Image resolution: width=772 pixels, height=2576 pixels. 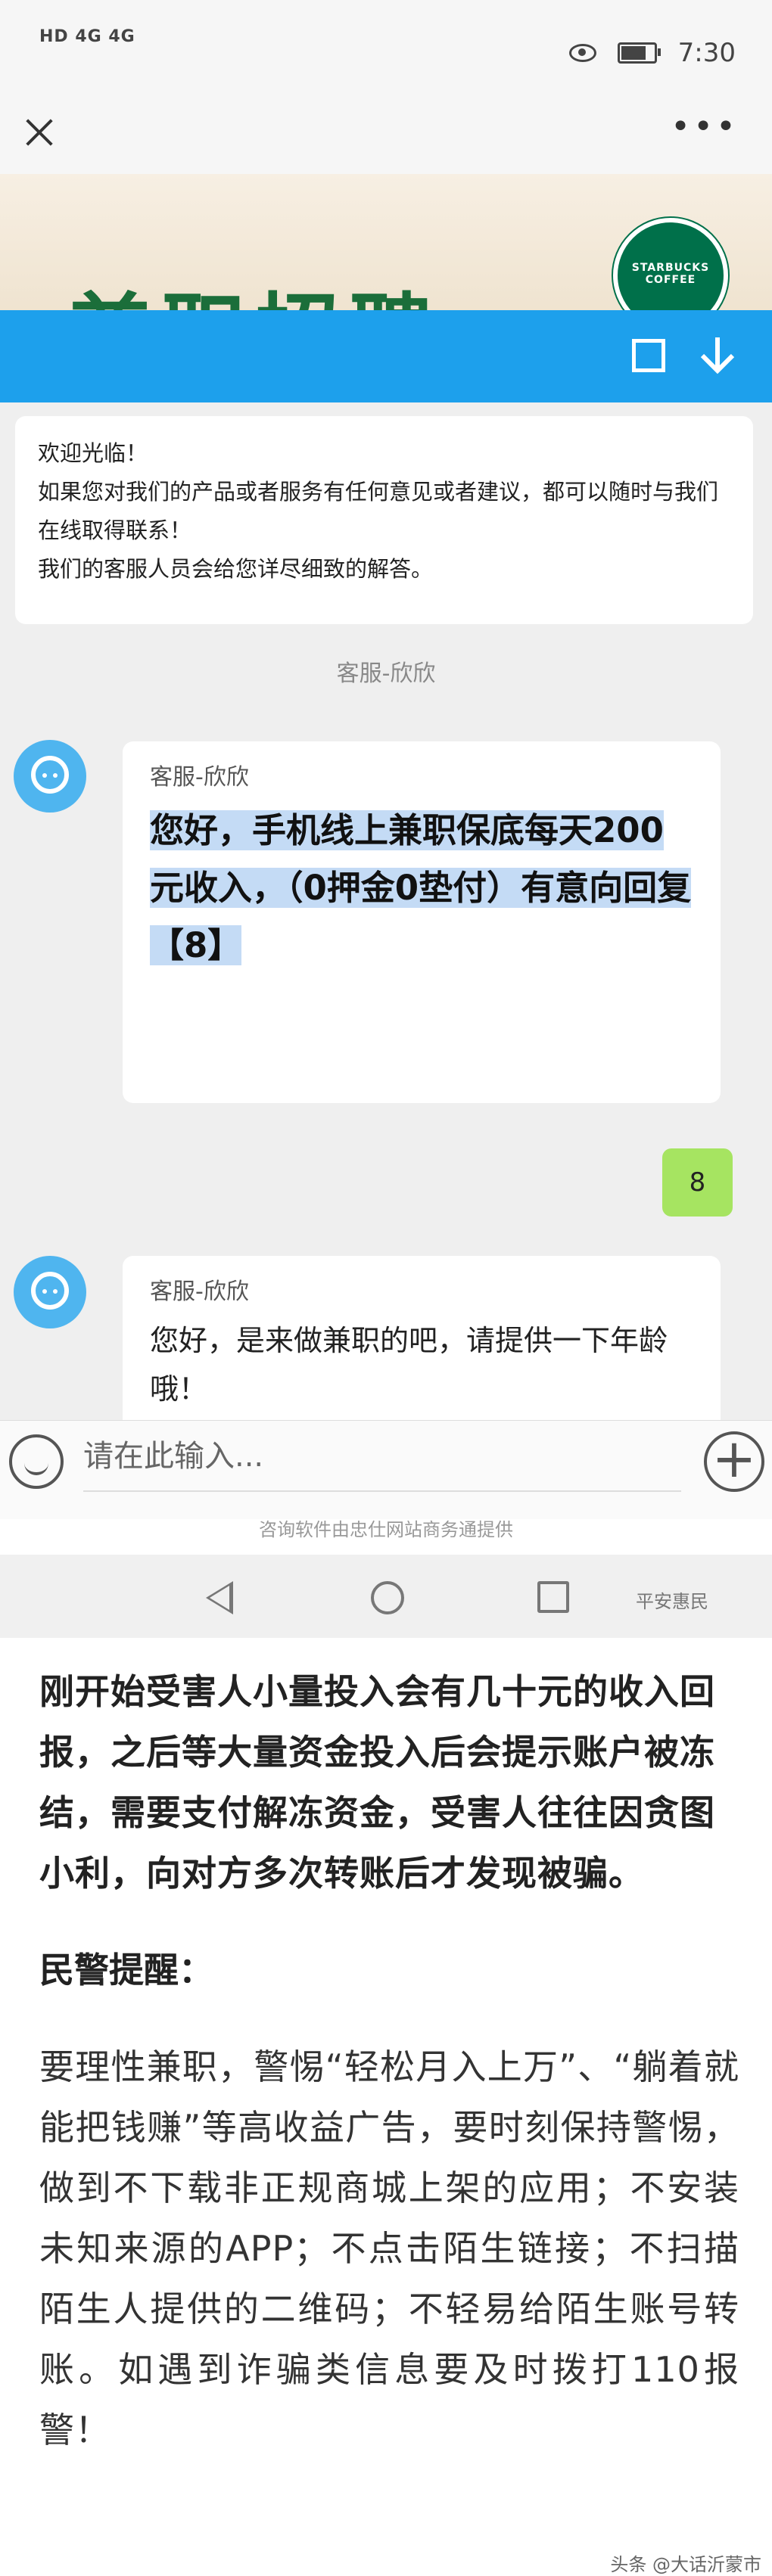 I want to click on article-heading: 民警提醒：, so click(x=126, y=1970).